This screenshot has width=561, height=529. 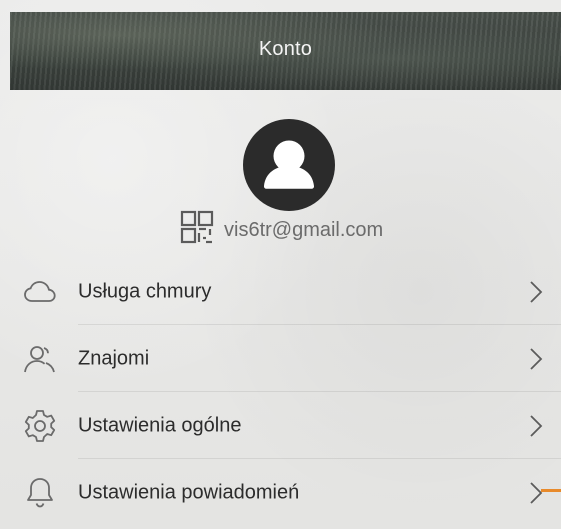 I want to click on friends-icon, so click(x=40, y=359).